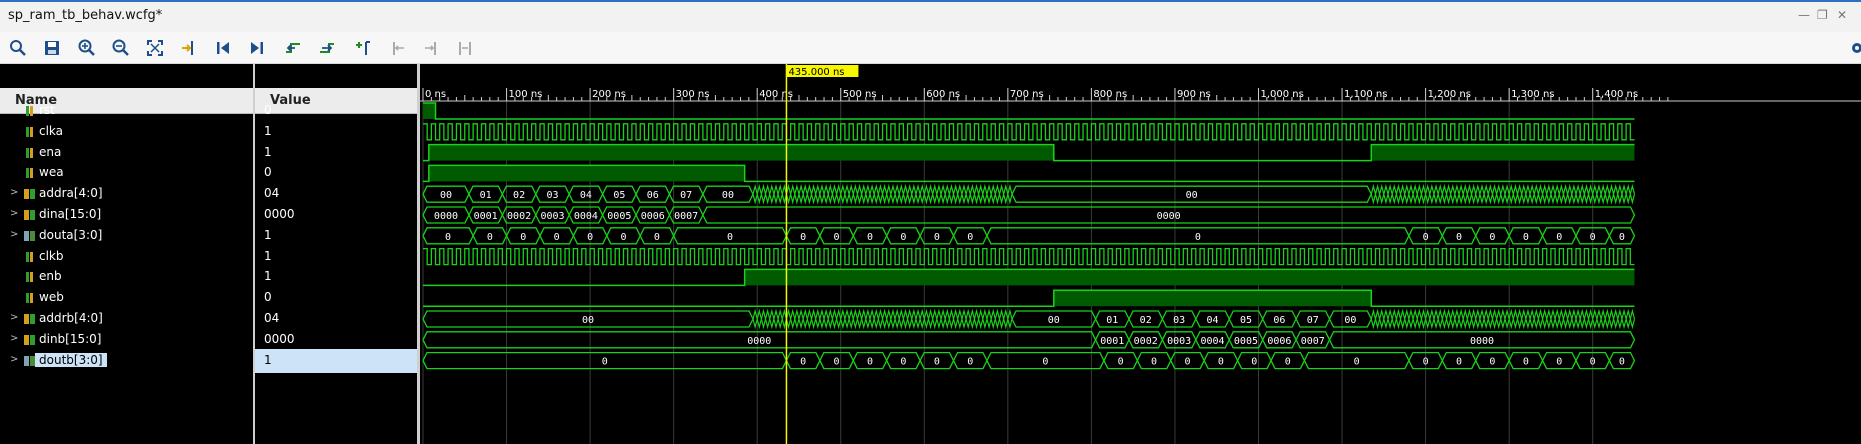 The image size is (1861, 444). What do you see at coordinates (1213, 341) in the screenshot?
I see `bus-value-label: 0004` at bounding box center [1213, 341].